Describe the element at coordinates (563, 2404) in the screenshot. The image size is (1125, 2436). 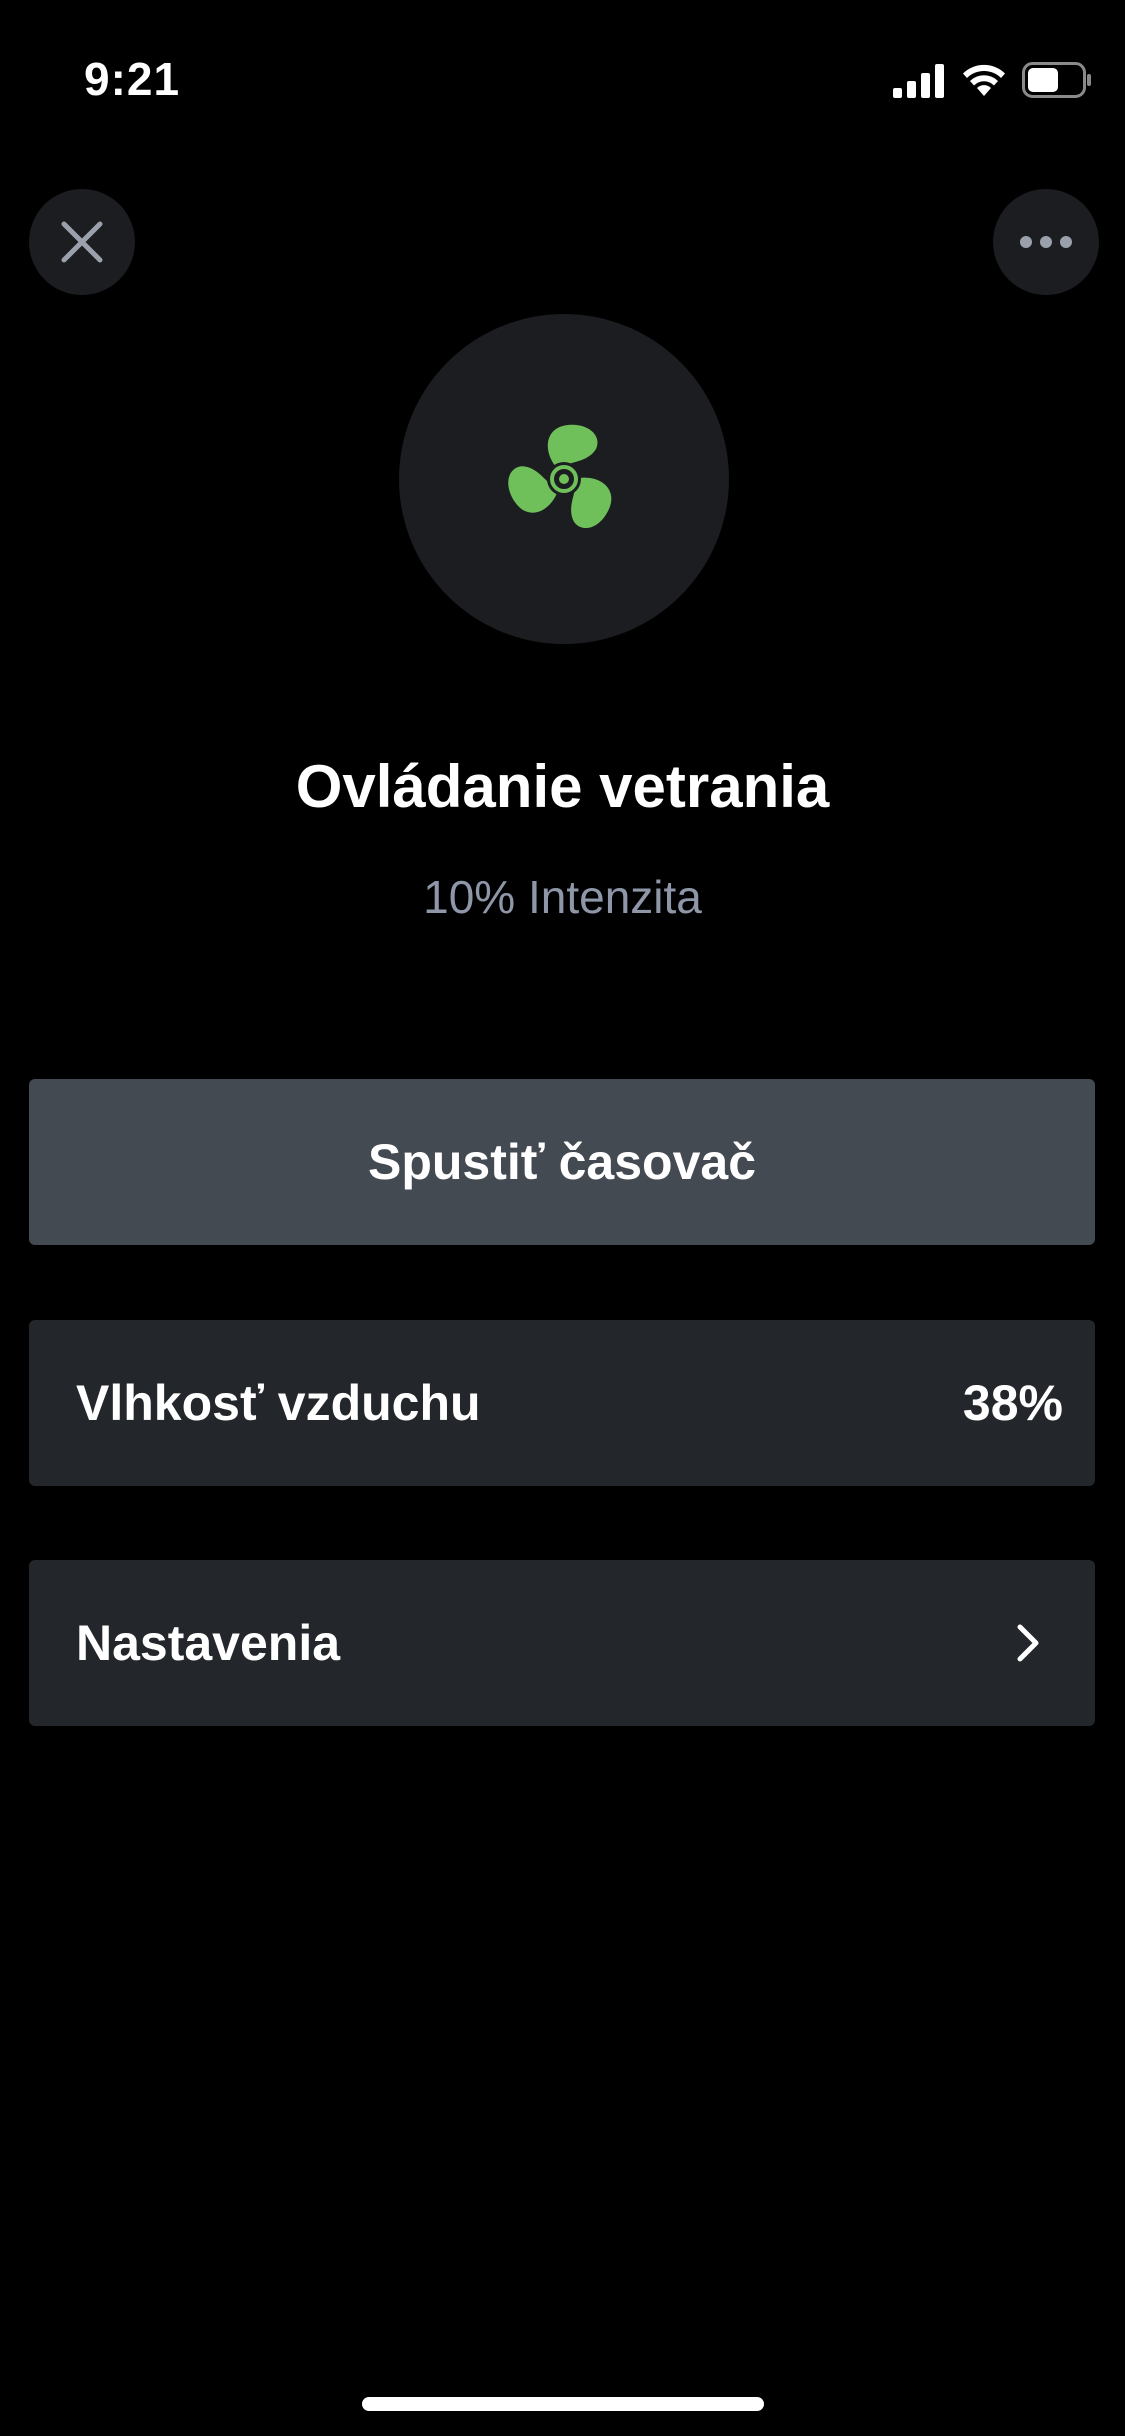
I see `home-indicator` at that location.